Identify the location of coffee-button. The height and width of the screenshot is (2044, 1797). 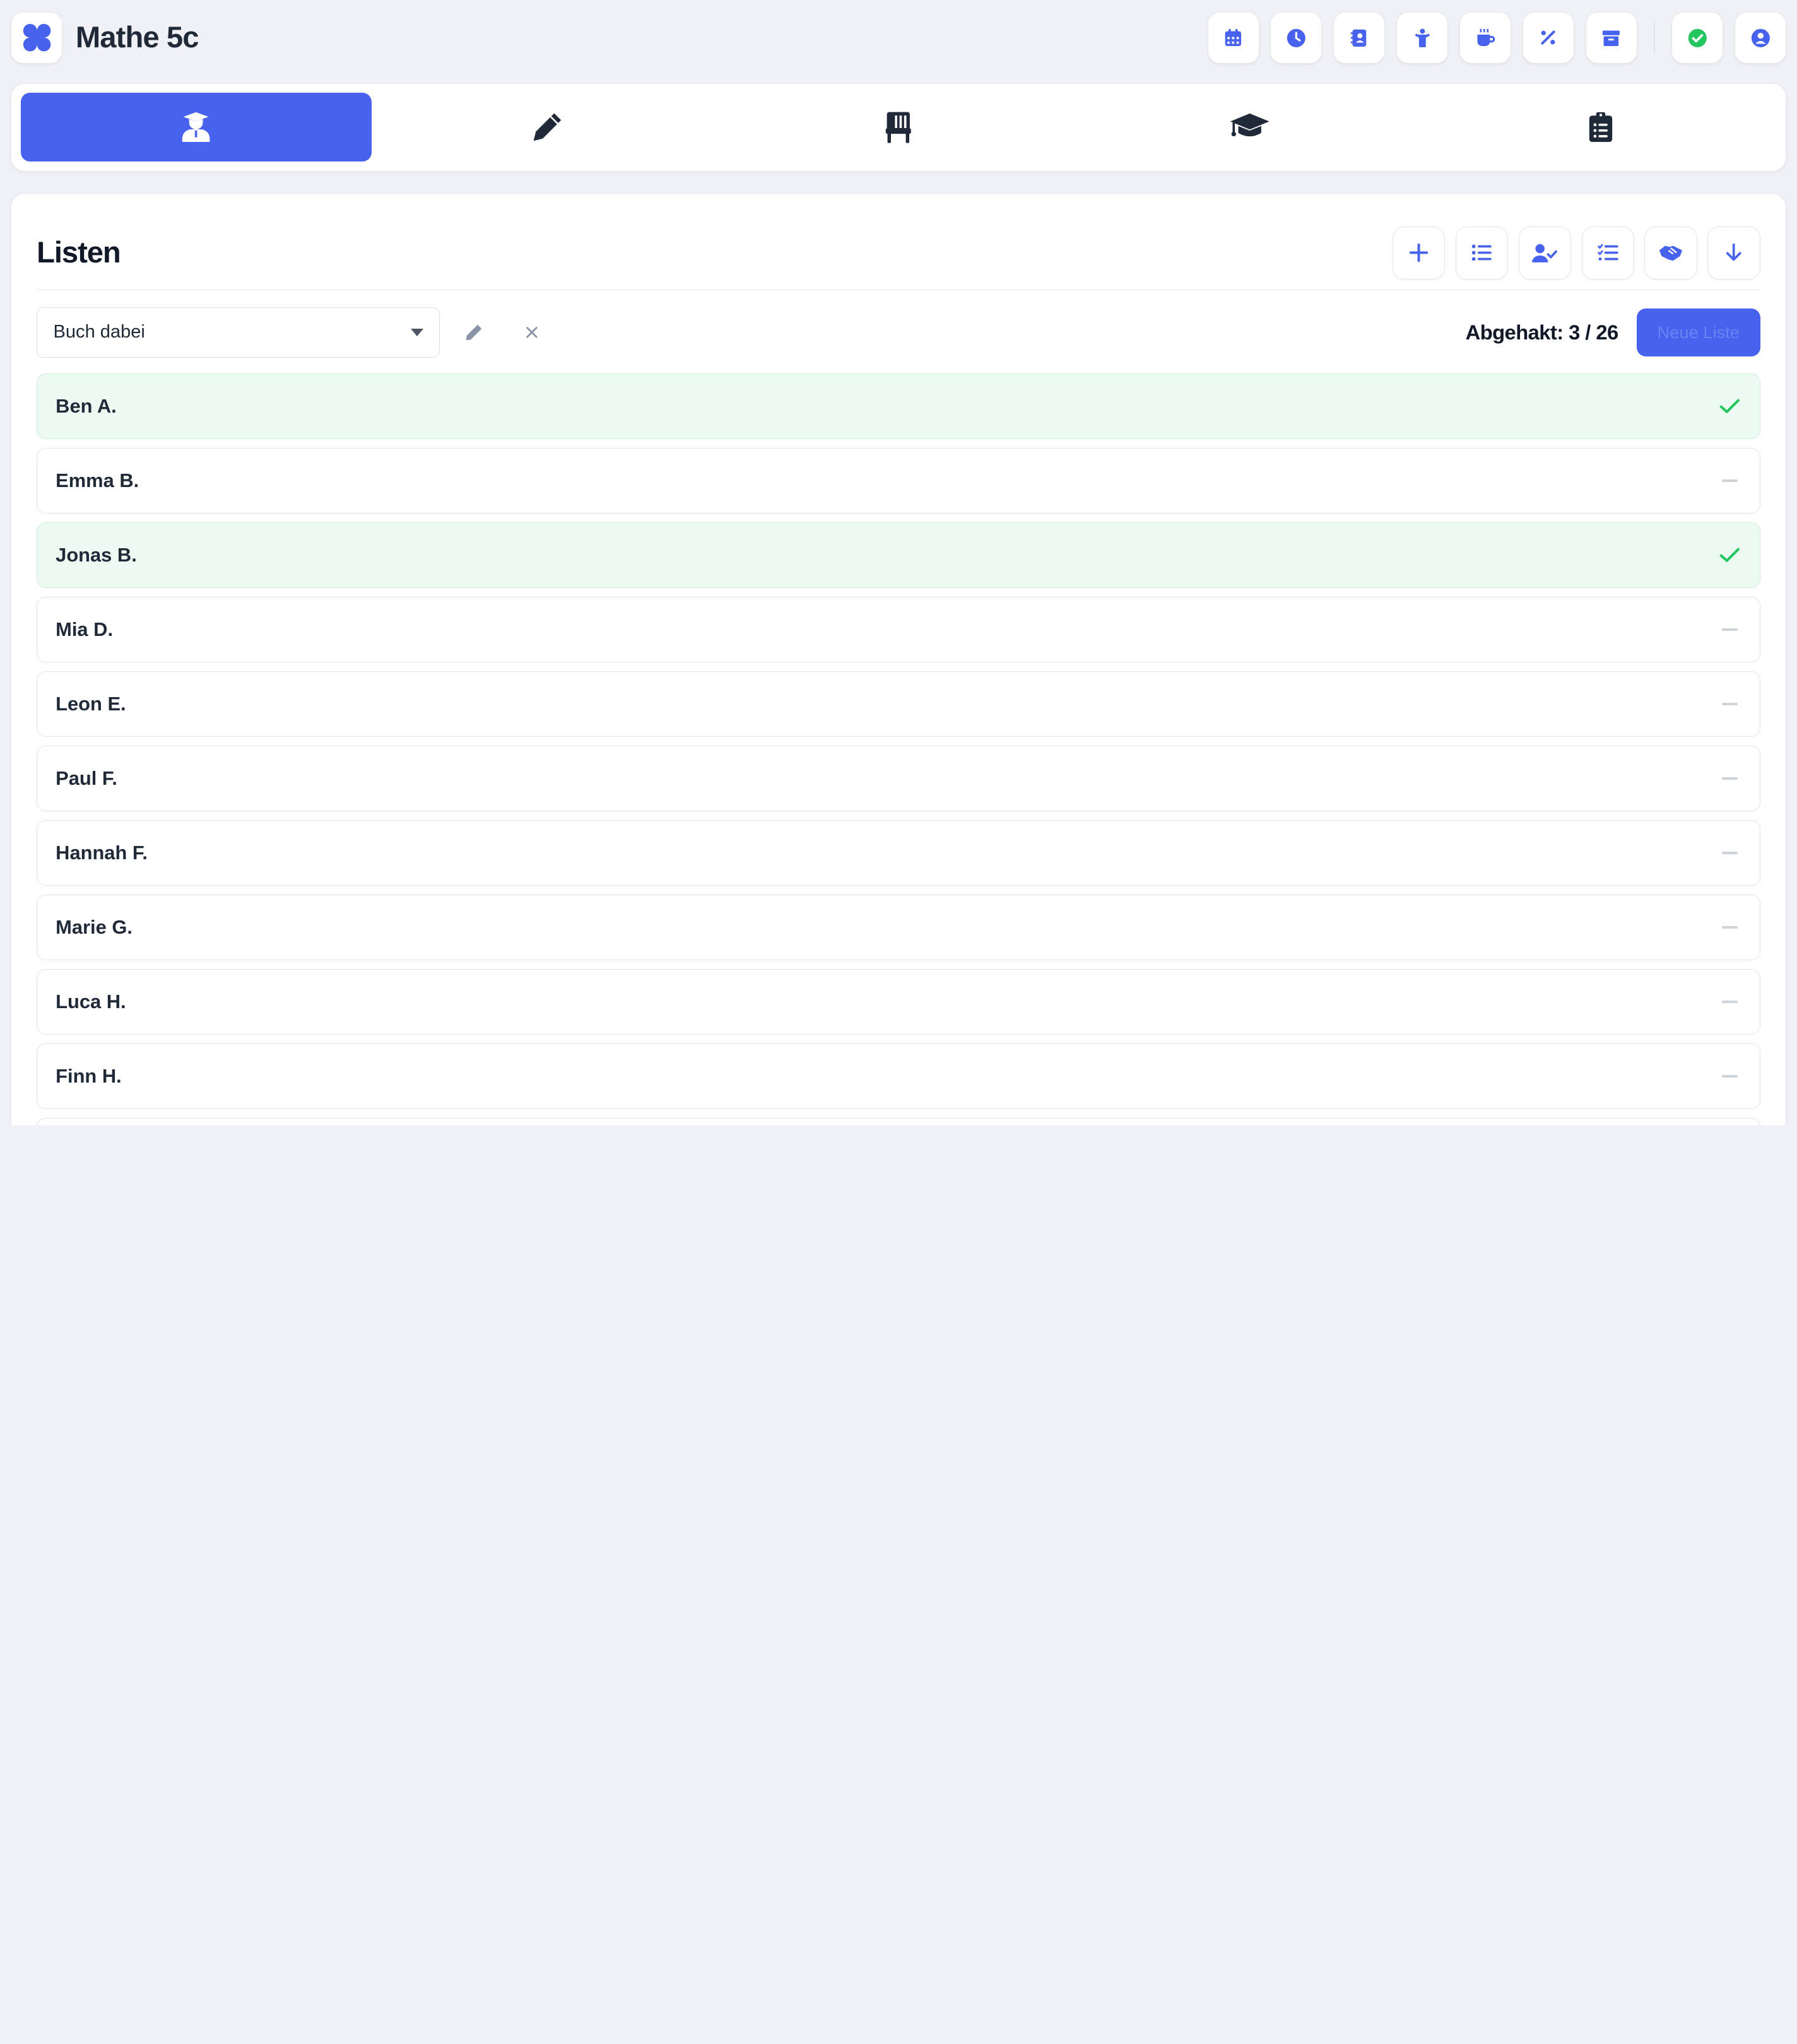
(1485, 37).